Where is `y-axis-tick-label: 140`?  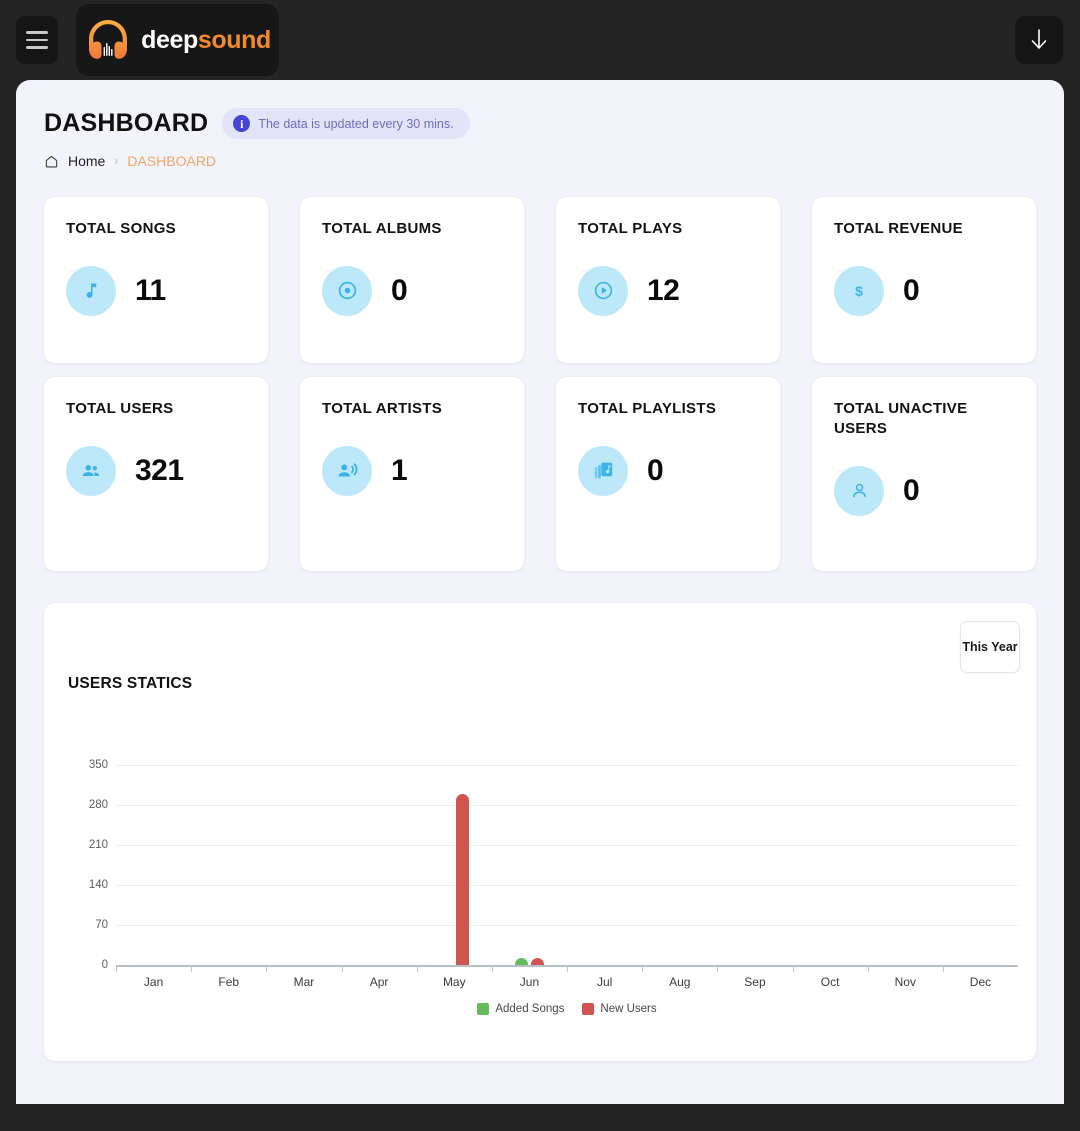
y-axis-tick-label: 140 is located at coordinates (98, 885).